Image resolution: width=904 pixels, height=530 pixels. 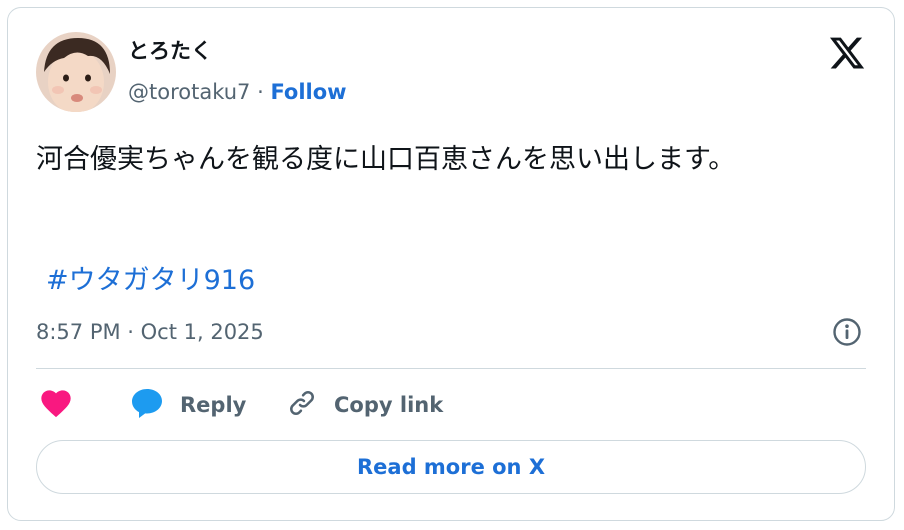 I want to click on like-button, so click(x=56, y=405).